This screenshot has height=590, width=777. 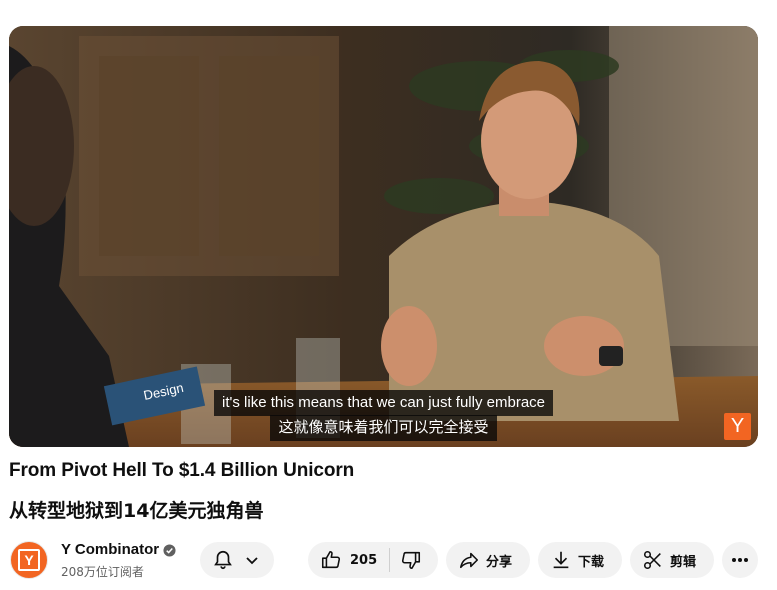 I want to click on like-count: 205, so click(x=363, y=560).